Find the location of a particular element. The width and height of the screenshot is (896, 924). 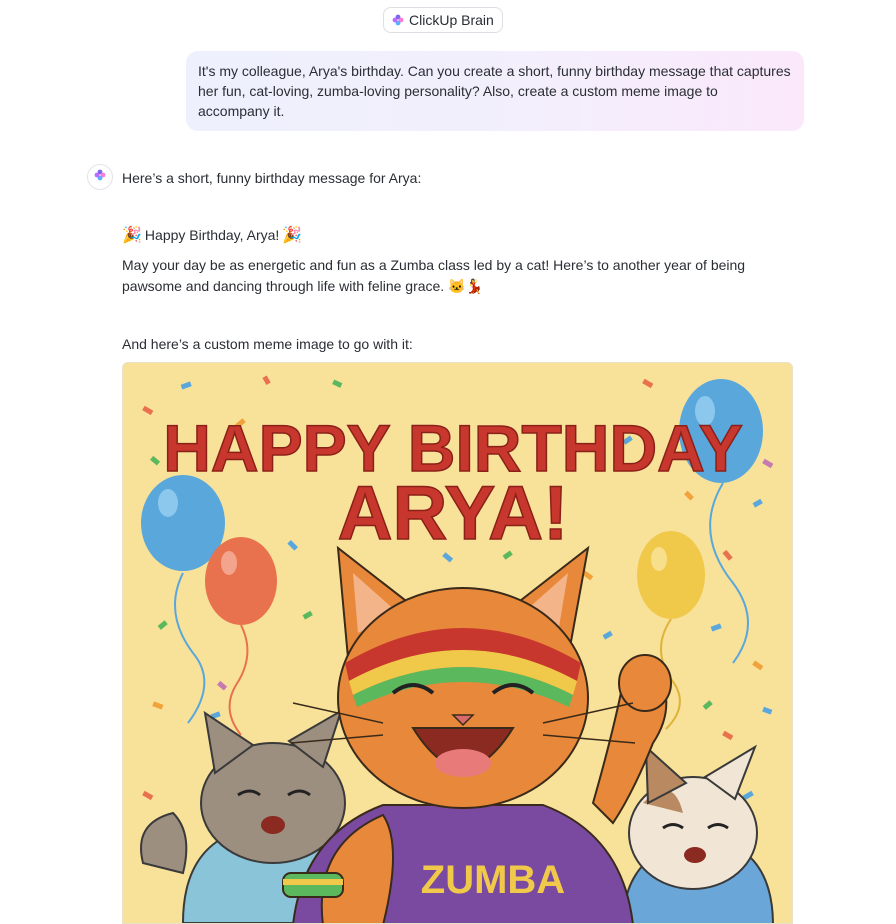

shirt-text: ZUMBA is located at coordinates (493, 880).